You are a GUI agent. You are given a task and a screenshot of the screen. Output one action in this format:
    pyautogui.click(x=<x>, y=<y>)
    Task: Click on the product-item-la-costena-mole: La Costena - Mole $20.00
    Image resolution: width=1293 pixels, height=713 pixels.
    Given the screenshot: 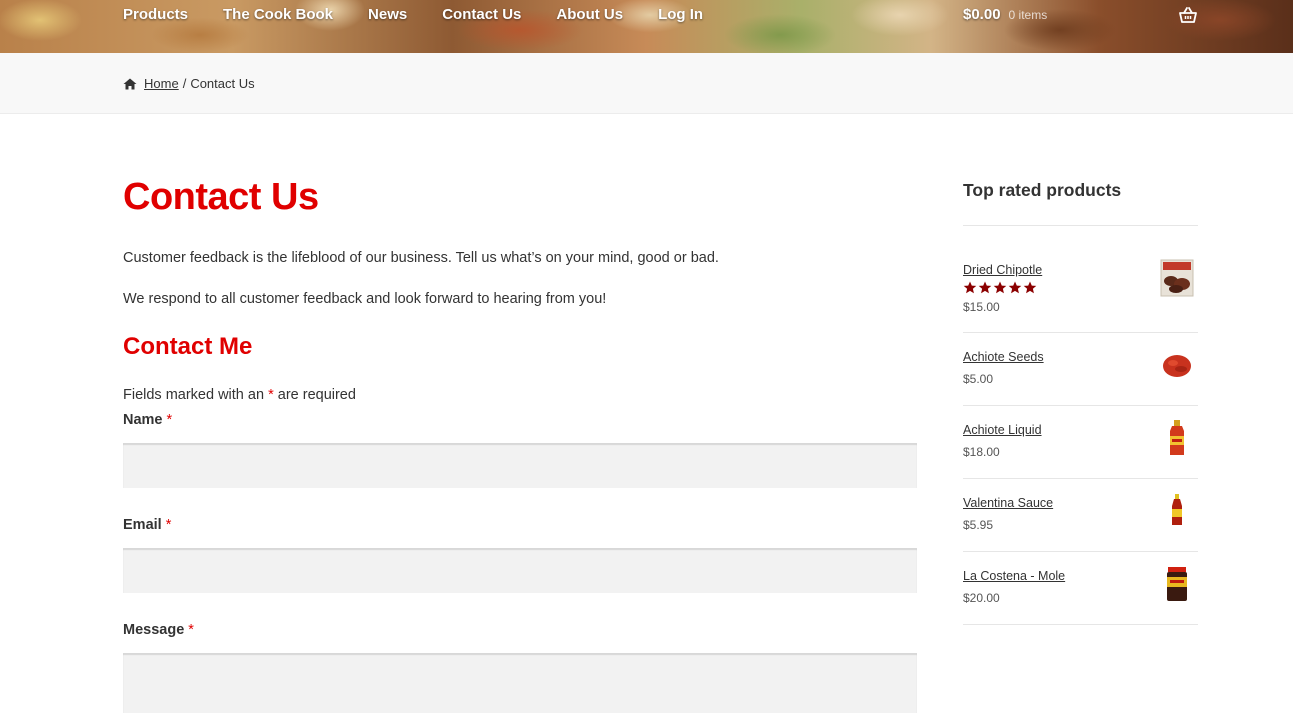 What is the action you would take?
    pyautogui.click(x=1080, y=596)
    